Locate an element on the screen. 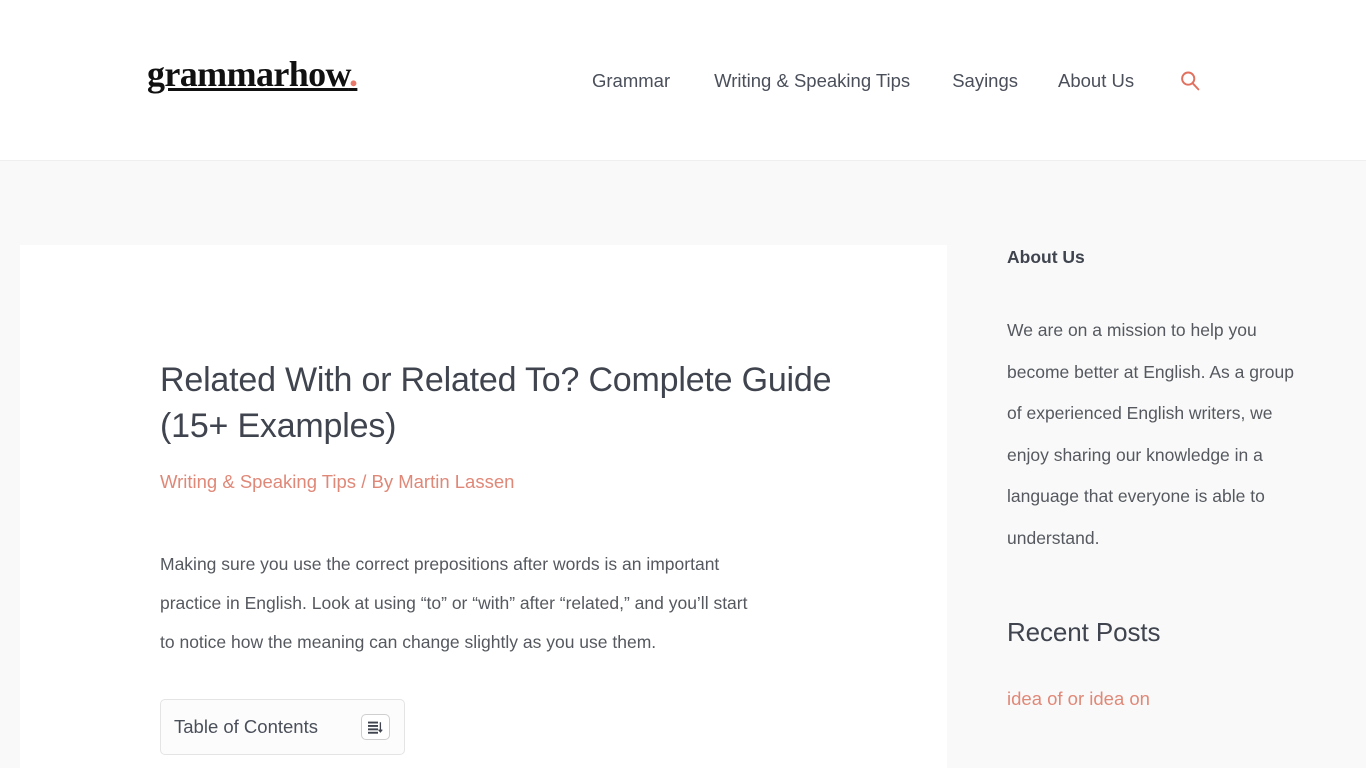 Image resolution: width=1366 pixels, height=768 pixels. recent-posts-list: idea of or idea on is located at coordinates (1162, 700).